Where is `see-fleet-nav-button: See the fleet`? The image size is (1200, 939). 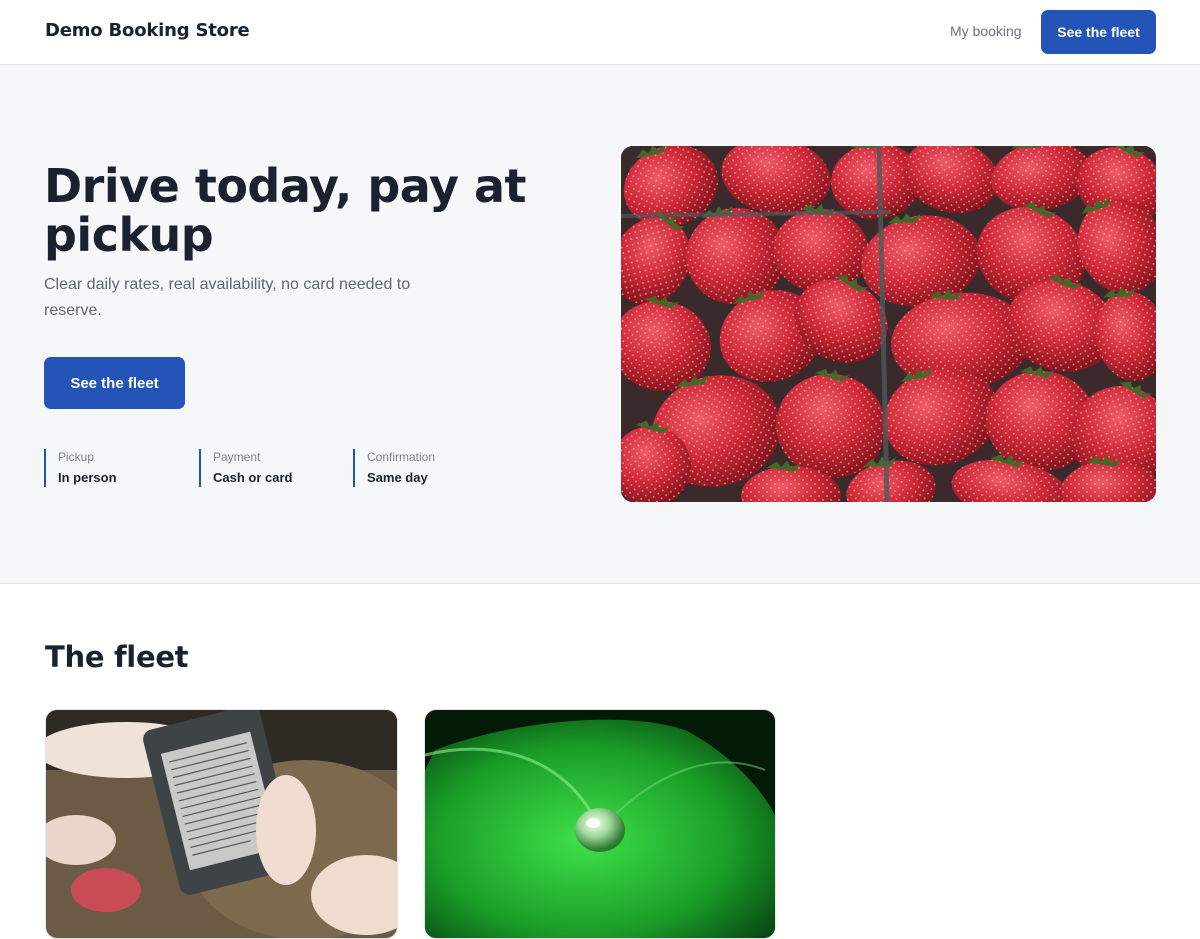
see-fleet-nav-button: See the fleet is located at coordinates (1098, 32).